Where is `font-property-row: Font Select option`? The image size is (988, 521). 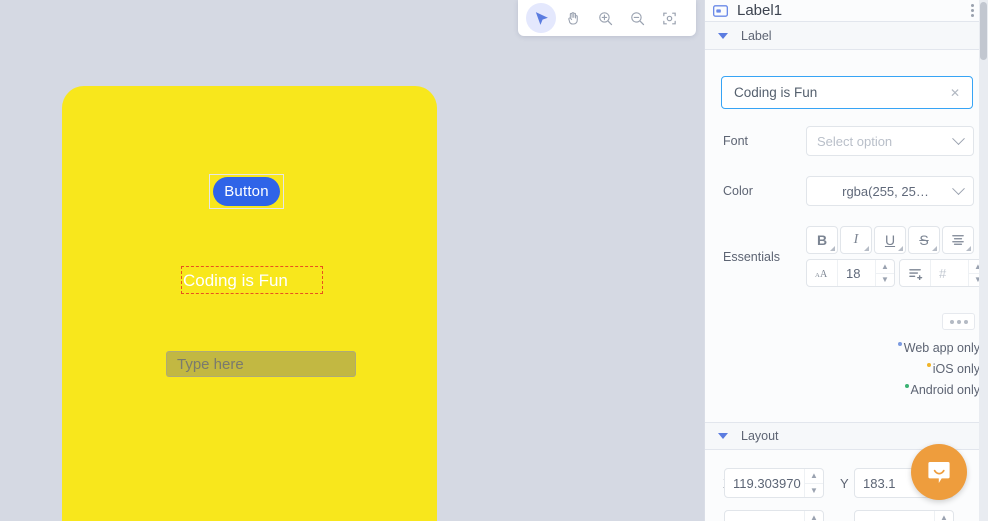
font-property-row: Font Select option is located at coordinates (846, 141).